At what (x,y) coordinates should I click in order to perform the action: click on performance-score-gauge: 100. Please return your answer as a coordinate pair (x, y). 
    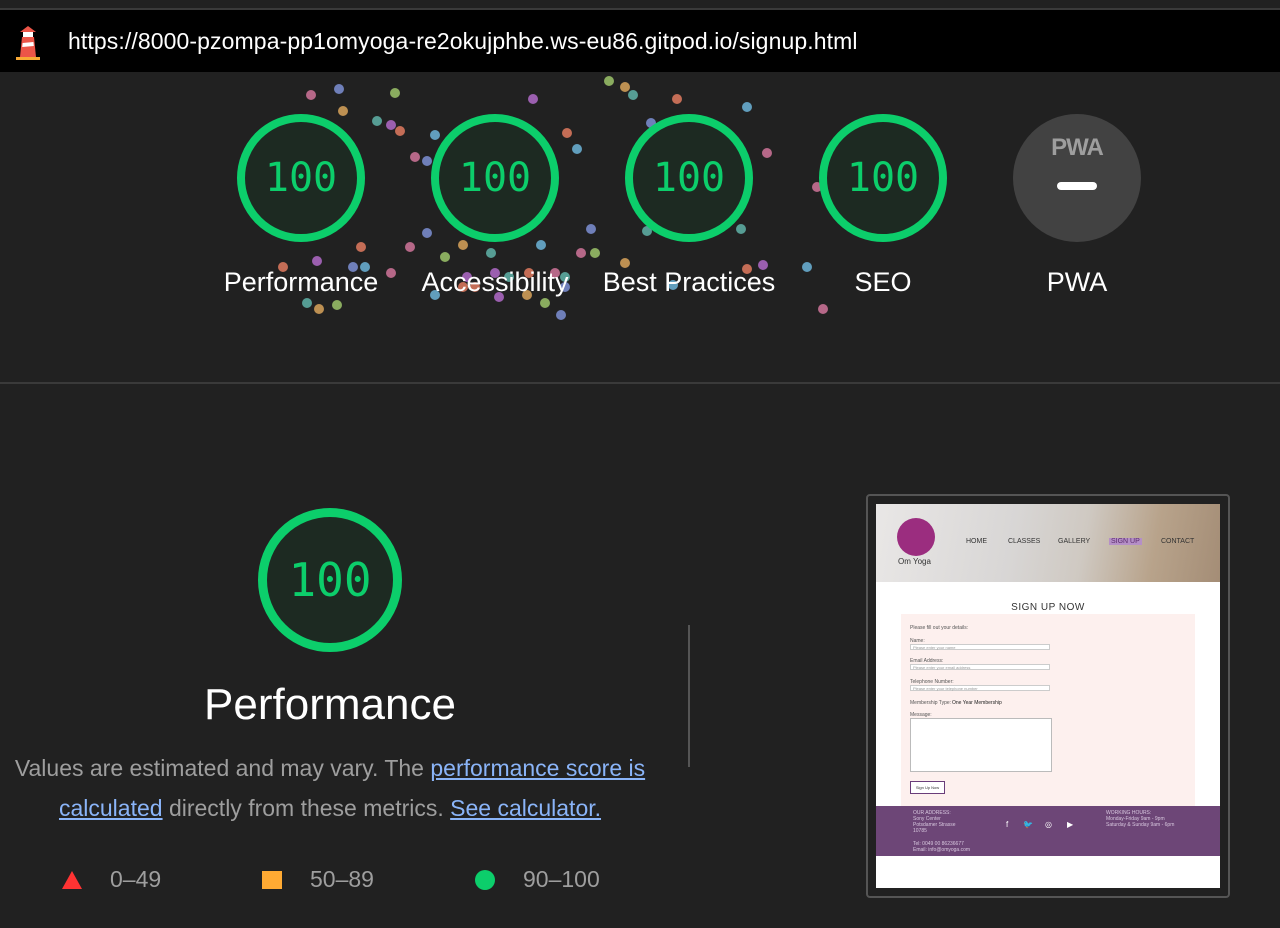
    Looking at the image, I should click on (330, 580).